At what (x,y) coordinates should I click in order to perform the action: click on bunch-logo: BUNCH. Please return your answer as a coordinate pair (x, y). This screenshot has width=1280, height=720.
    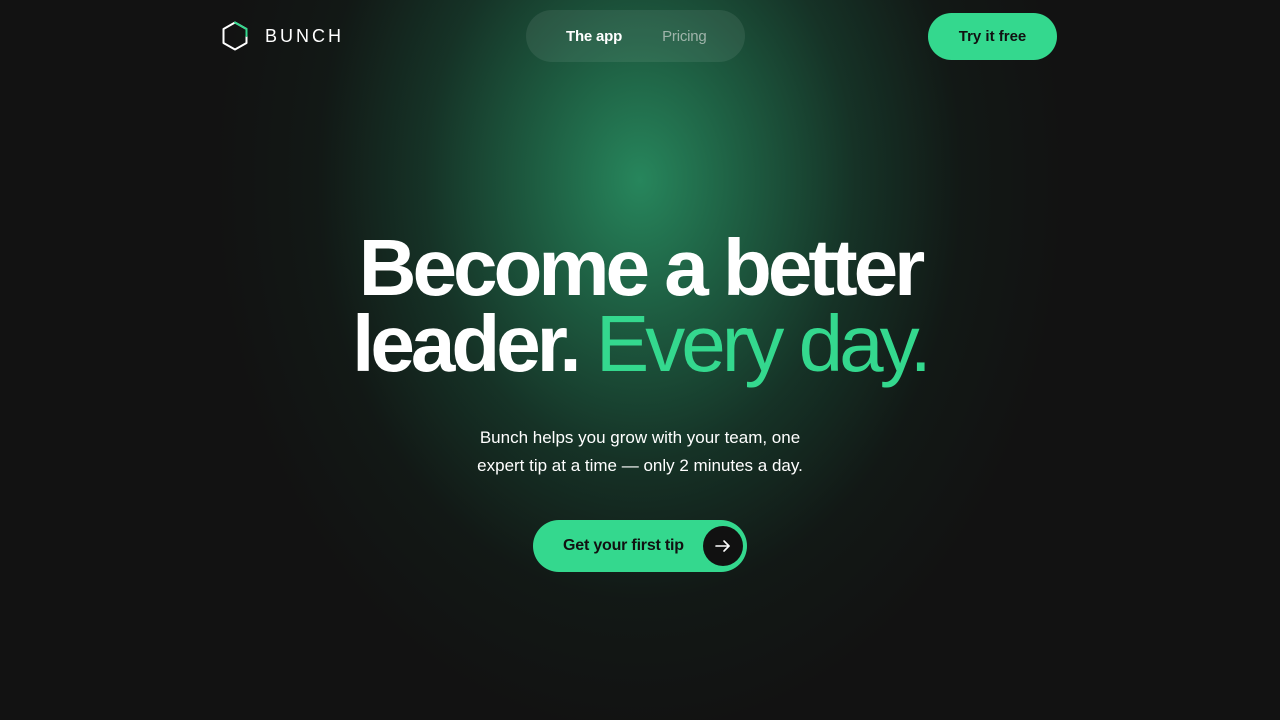
    Looking at the image, I should click on (283, 36).